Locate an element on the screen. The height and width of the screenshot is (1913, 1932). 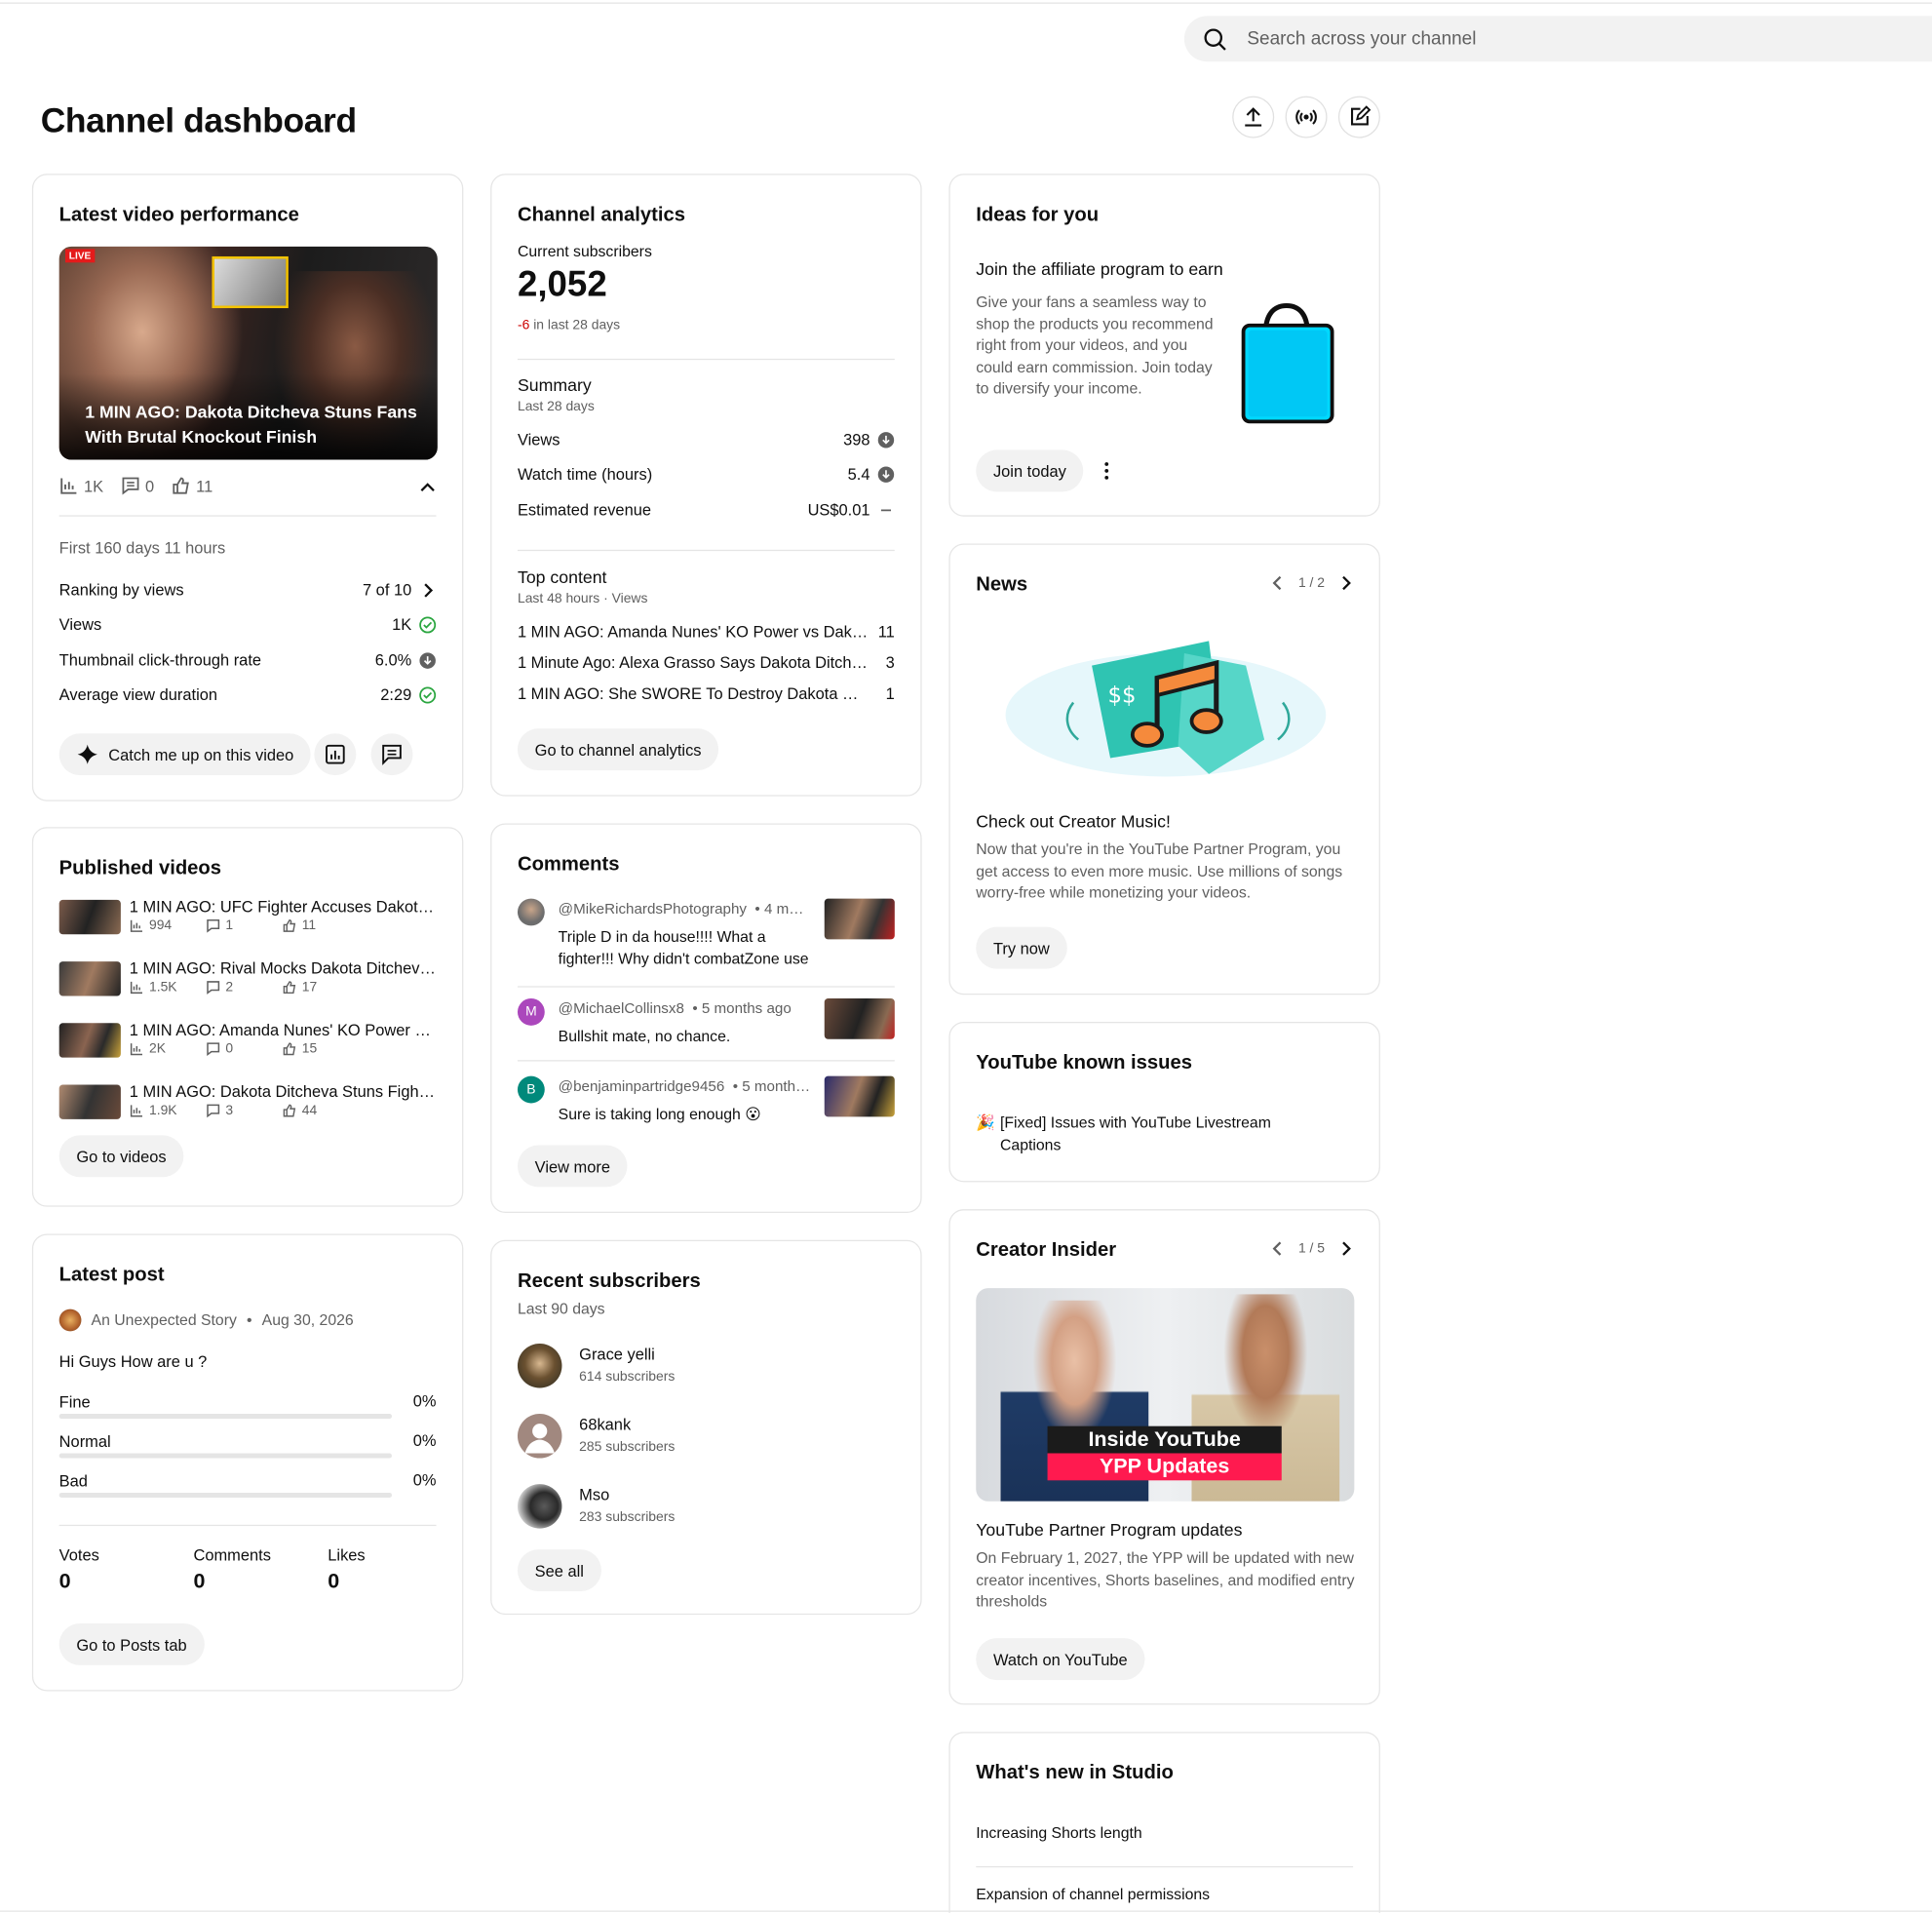
upload-button is located at coordinates (1253, 117).